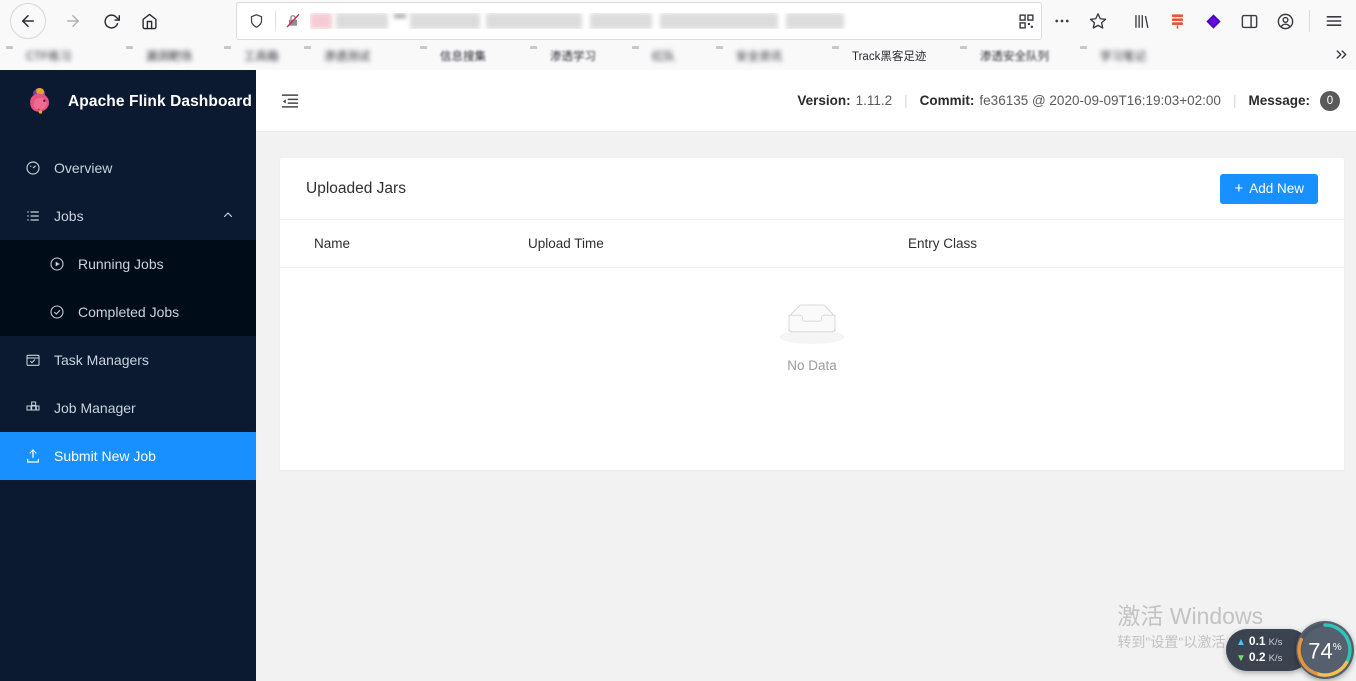 The height and width of the screenshot is (681, 1356). I want to click on column-header-entry-class: Entry Class, so click(943, 243).